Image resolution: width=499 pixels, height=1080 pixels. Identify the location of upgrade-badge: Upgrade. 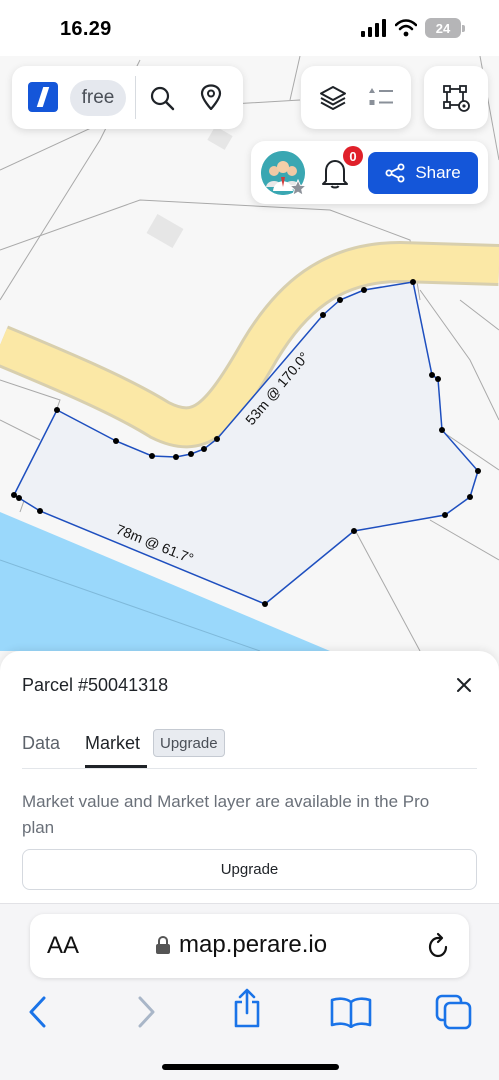
(189, 743).